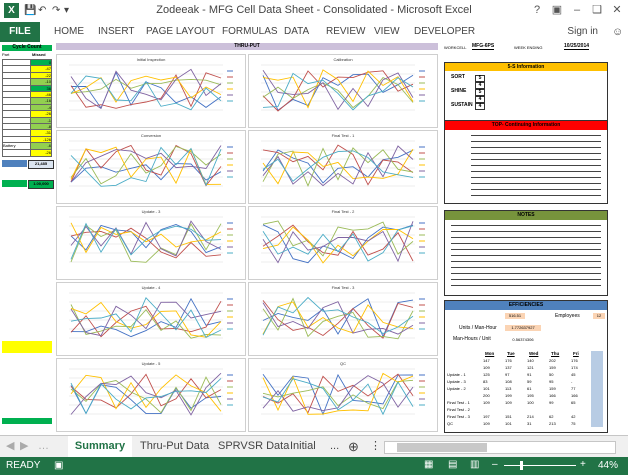 The image size is (628, 475). Describe the element at coordinates (552, 395) in the screenshot. I see `eff-row-value: 166` at that location.